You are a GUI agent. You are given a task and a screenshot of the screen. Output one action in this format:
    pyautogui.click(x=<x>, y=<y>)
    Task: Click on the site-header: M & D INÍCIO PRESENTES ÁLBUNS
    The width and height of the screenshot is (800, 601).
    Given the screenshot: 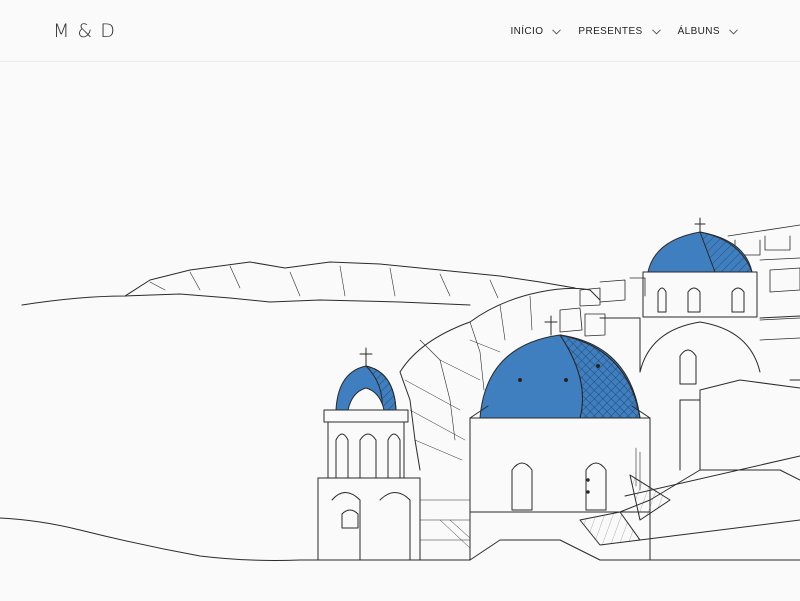 What is the action you would take?
    pyautogui.click(x=400, y=31)
    